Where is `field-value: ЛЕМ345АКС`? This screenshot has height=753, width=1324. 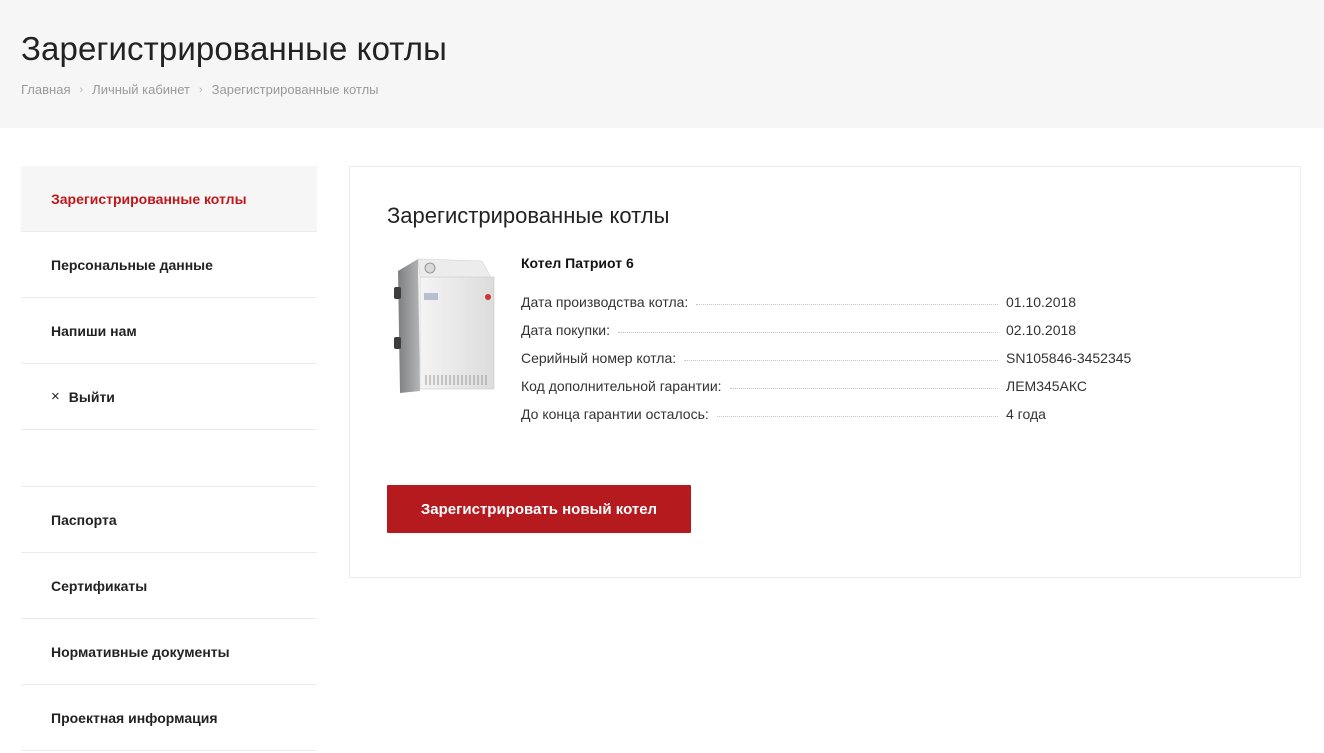
field-value: ЛЕМ345АКС is located at coordinates (1046, 386).